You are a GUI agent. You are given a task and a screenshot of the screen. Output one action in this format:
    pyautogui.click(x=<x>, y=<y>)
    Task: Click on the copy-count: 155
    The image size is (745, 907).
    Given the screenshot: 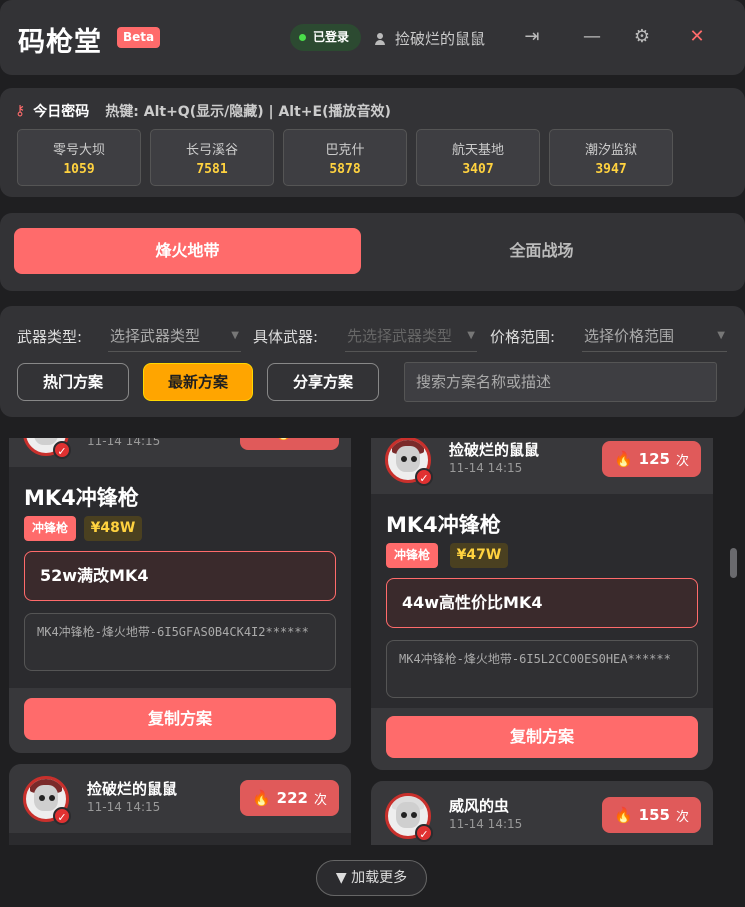 What is the action you would take?
    pyautogui.click(x=654, y=815)
    